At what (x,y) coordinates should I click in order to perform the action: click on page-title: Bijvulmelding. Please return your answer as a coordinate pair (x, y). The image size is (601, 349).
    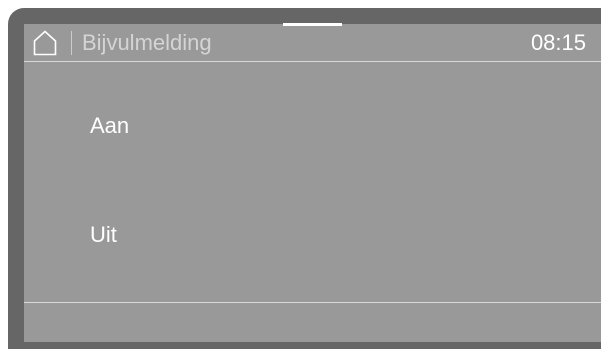
    Looking at the image, I should click on (147, 42).